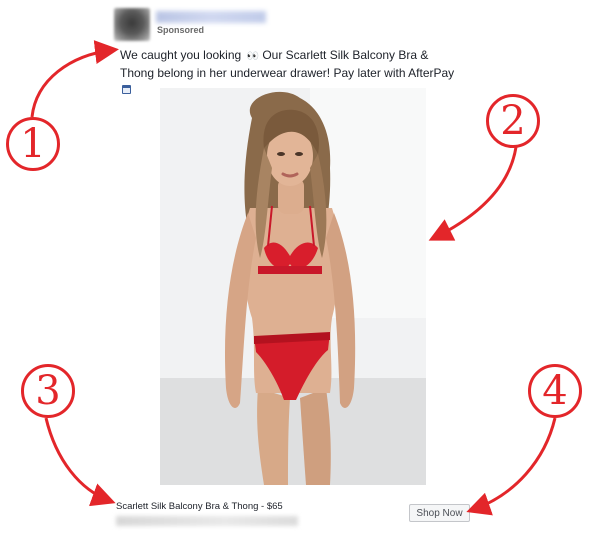 This screenshot has width=592, height=537. Describe the element at coordinates (181, 30) in the screenshot. I see `sponsored-label: Sponsored` at that location.